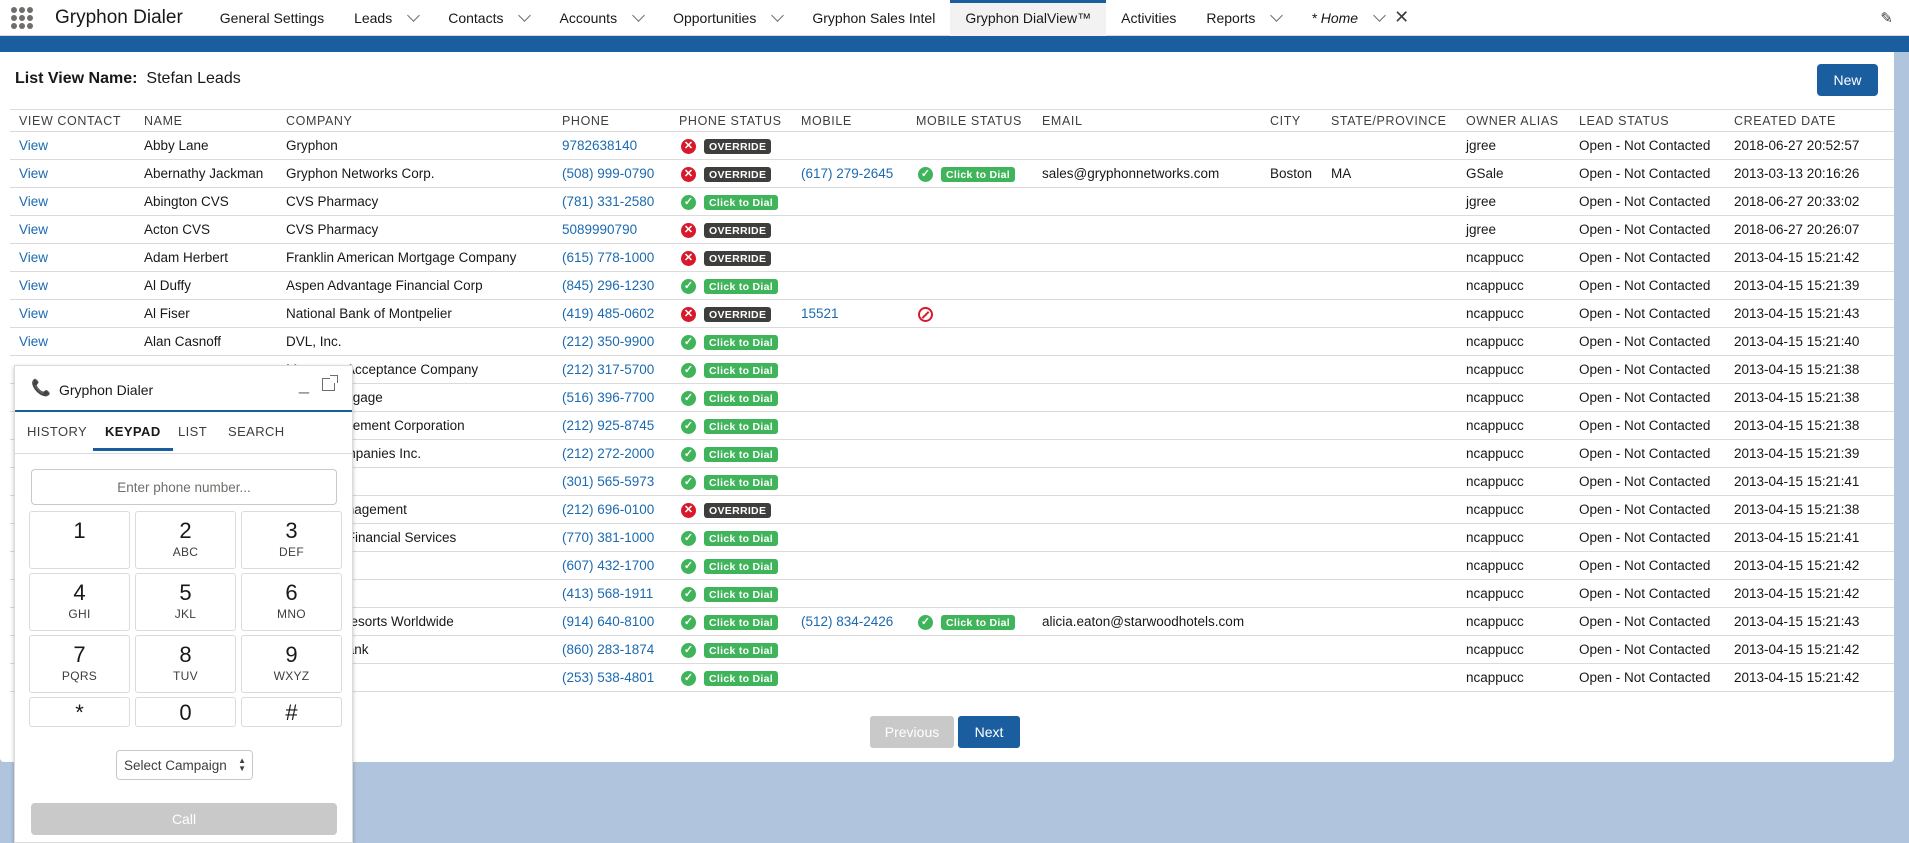 The image size is (1909, 843). I want to click on cell-phone: (212) 696-0100, so click(608, 509).